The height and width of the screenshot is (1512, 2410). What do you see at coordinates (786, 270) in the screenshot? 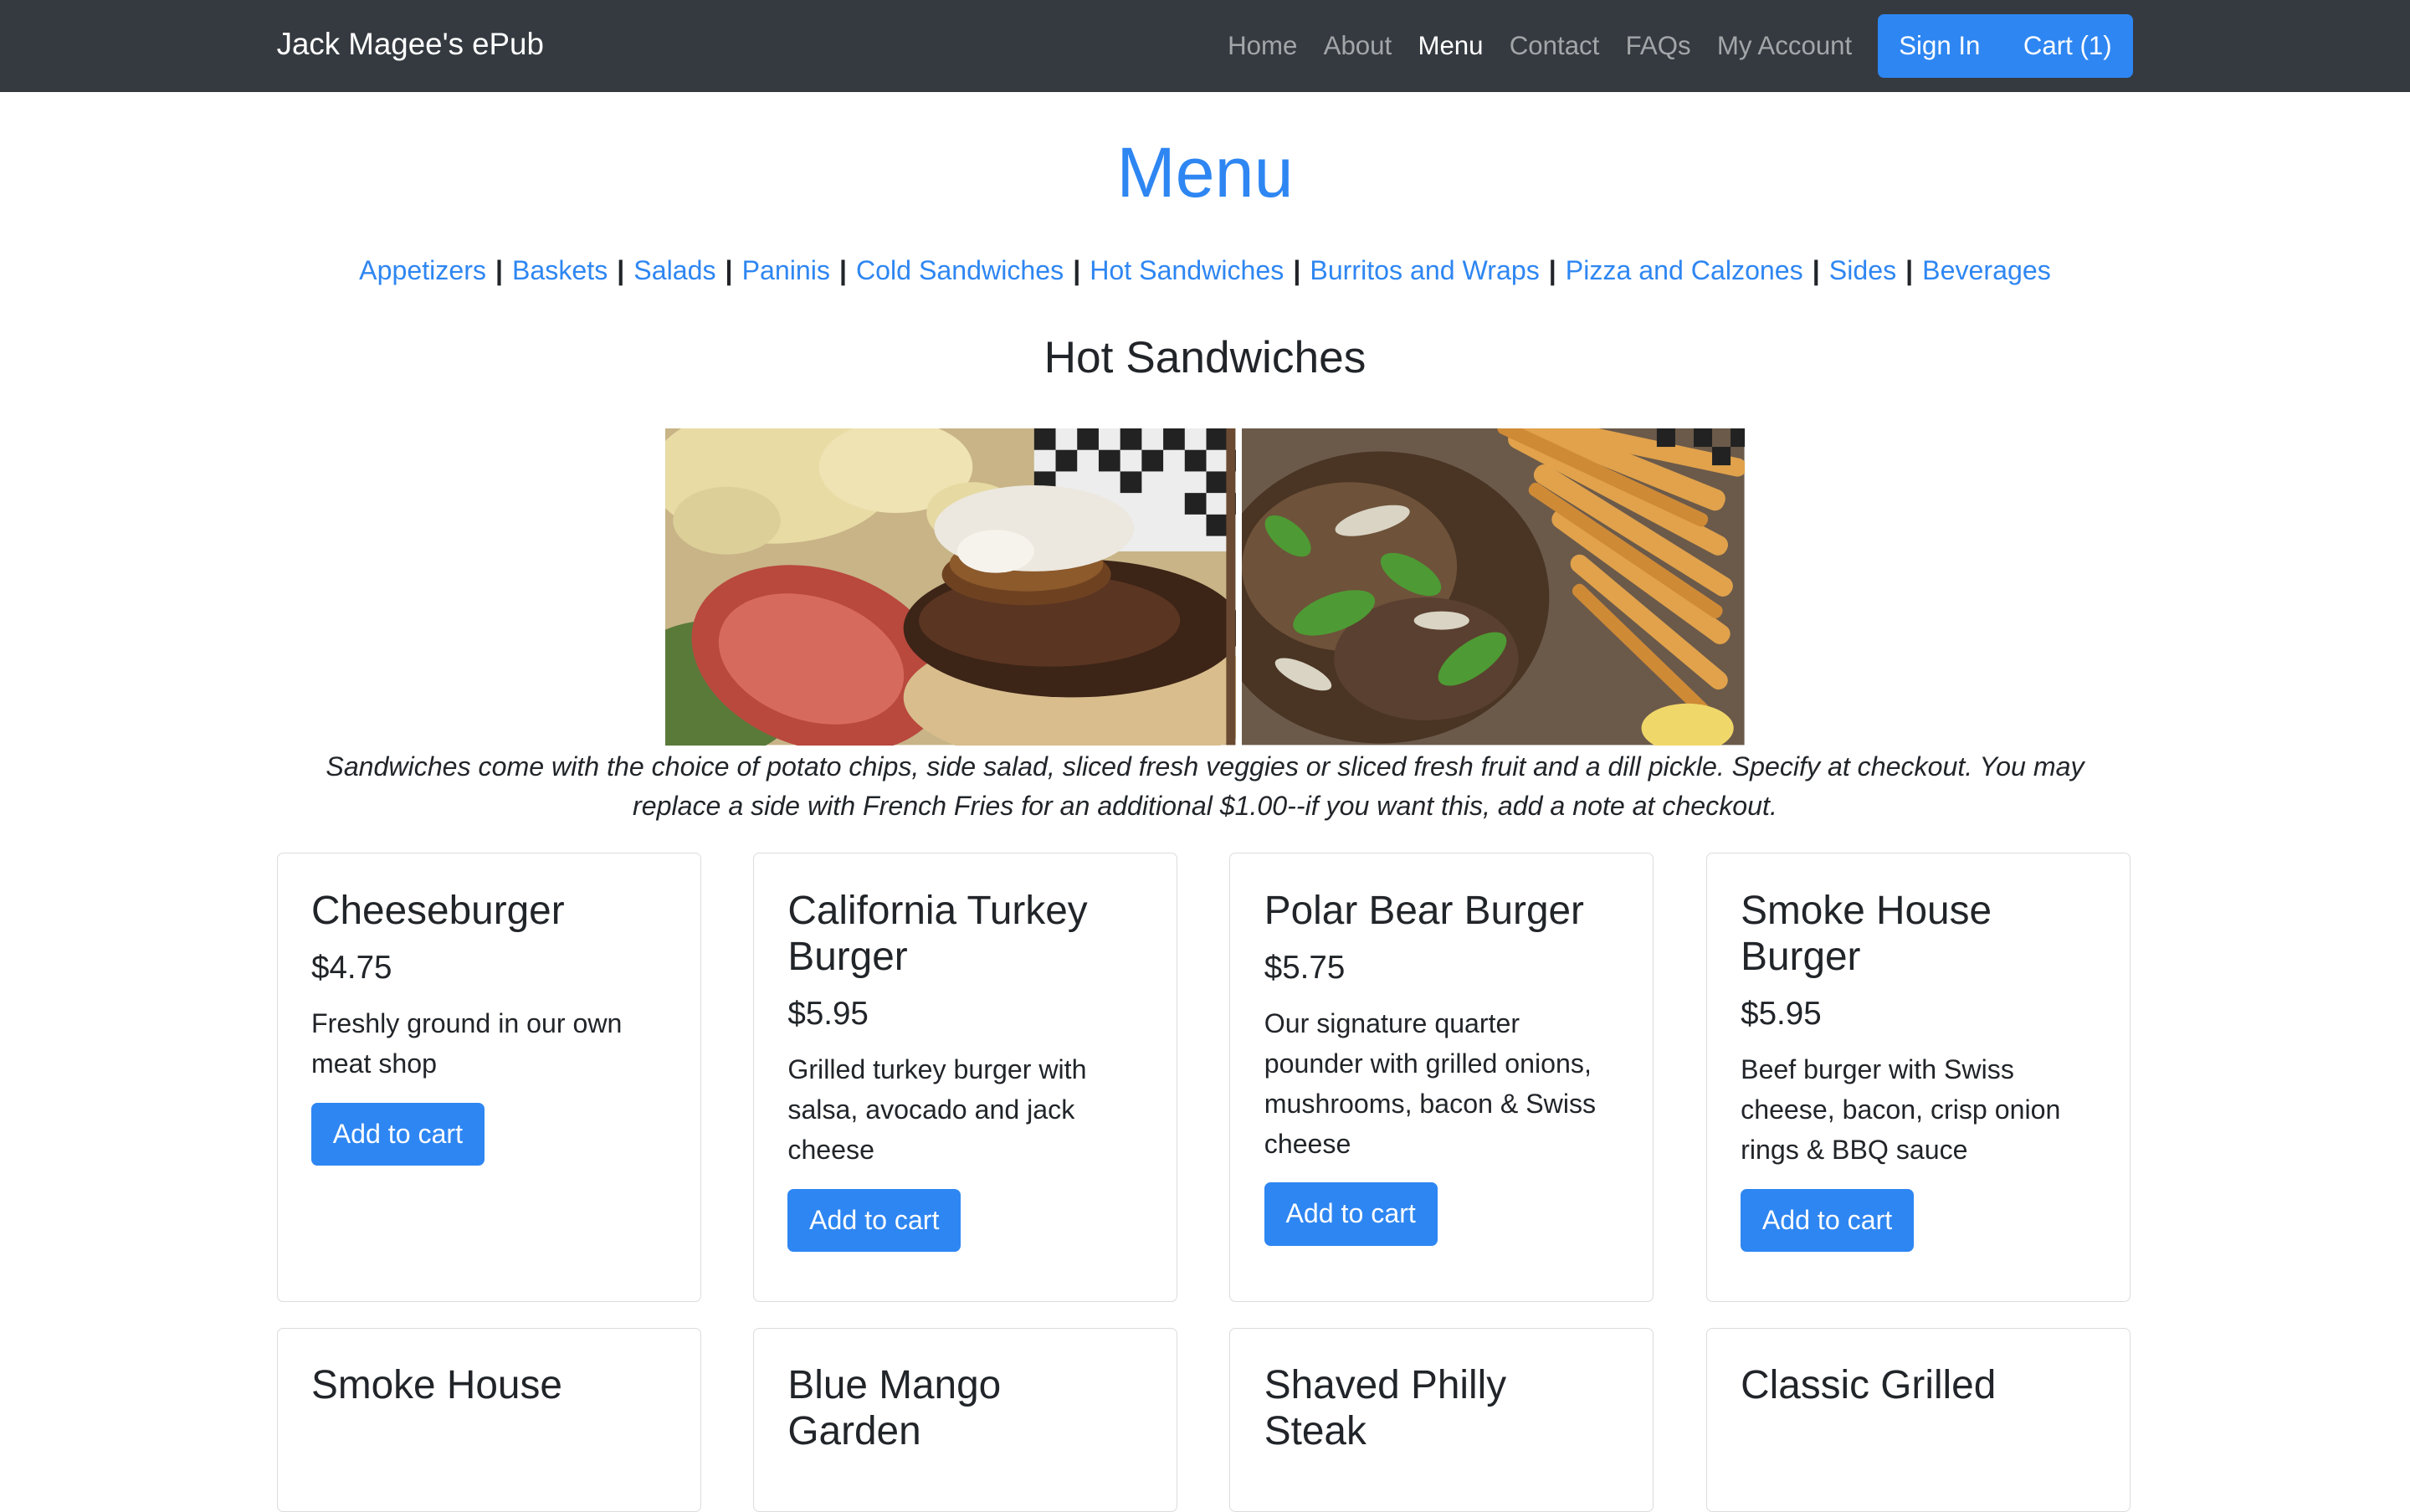
I see `category-link-paninis: Paninis` at bounding box center [786, 270].